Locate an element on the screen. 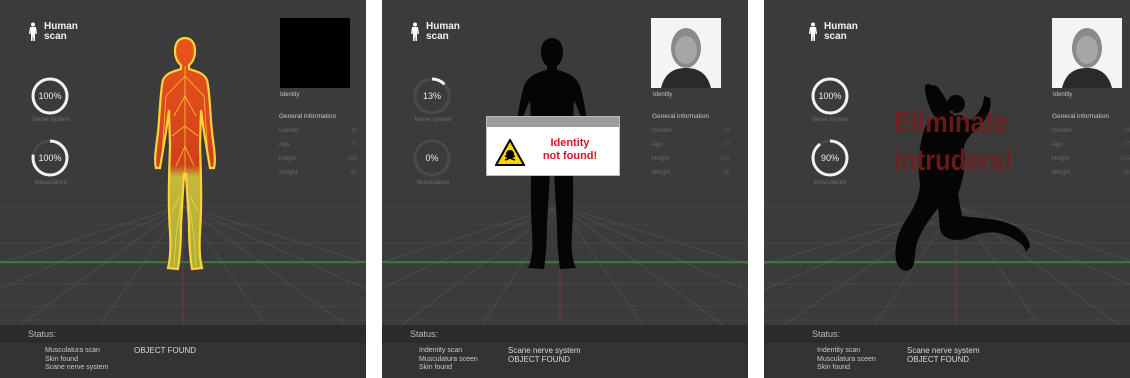 This screenshot has height=378, width=1130. identity-warning: Identity not found! is located at coordinates (553, 146).